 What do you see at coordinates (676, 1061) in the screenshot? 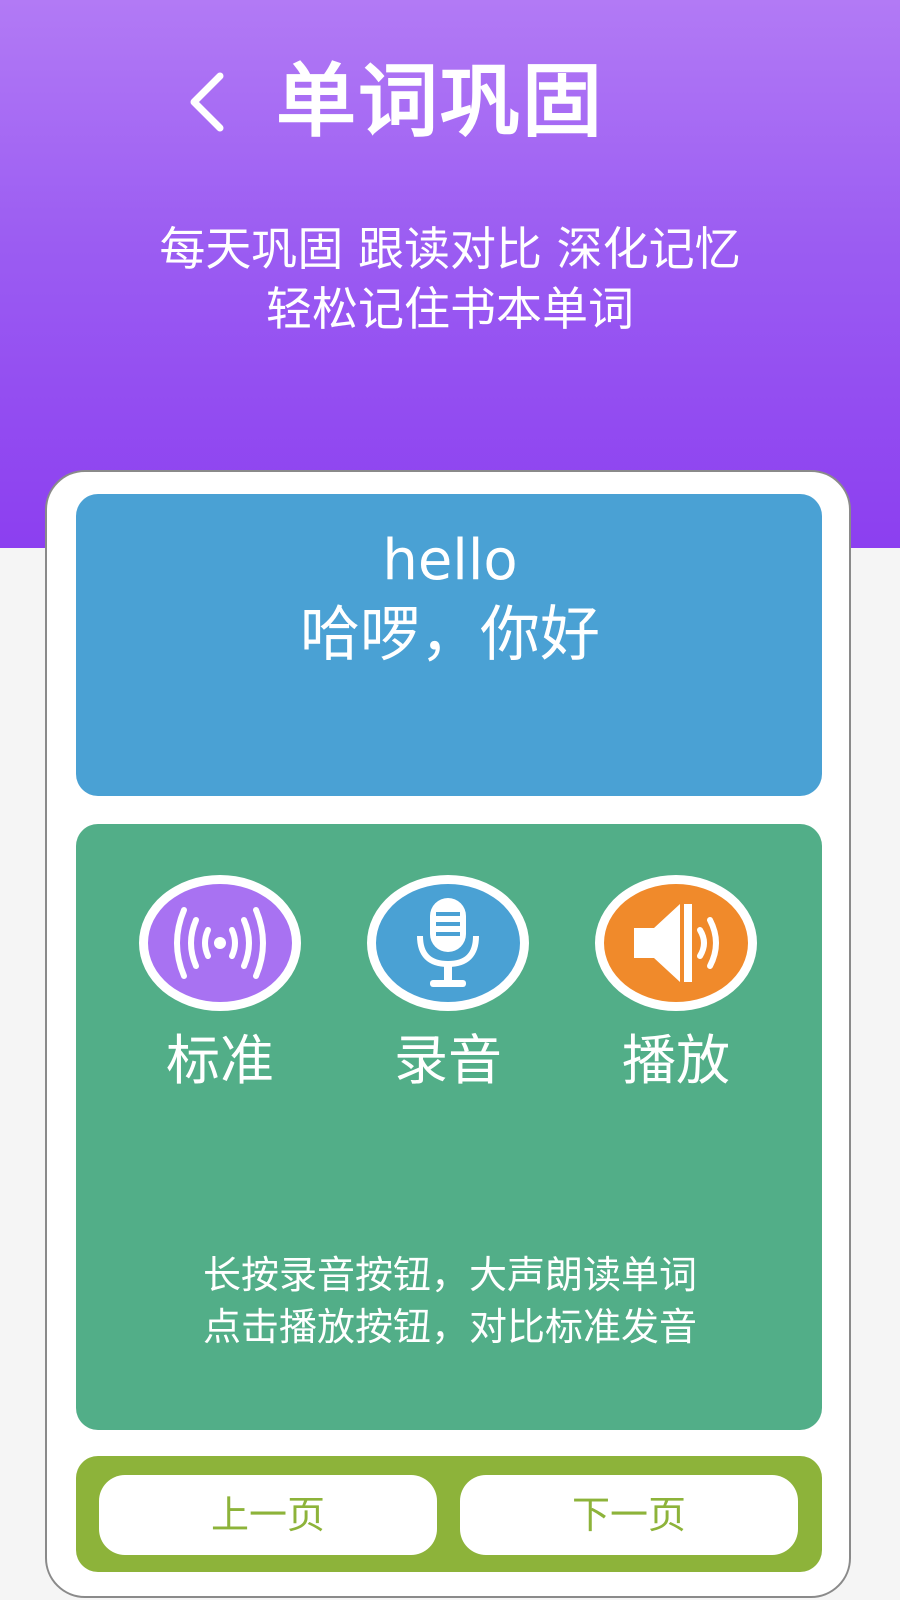
I see `play-label: 播放` at bounding box center [676, 1061].